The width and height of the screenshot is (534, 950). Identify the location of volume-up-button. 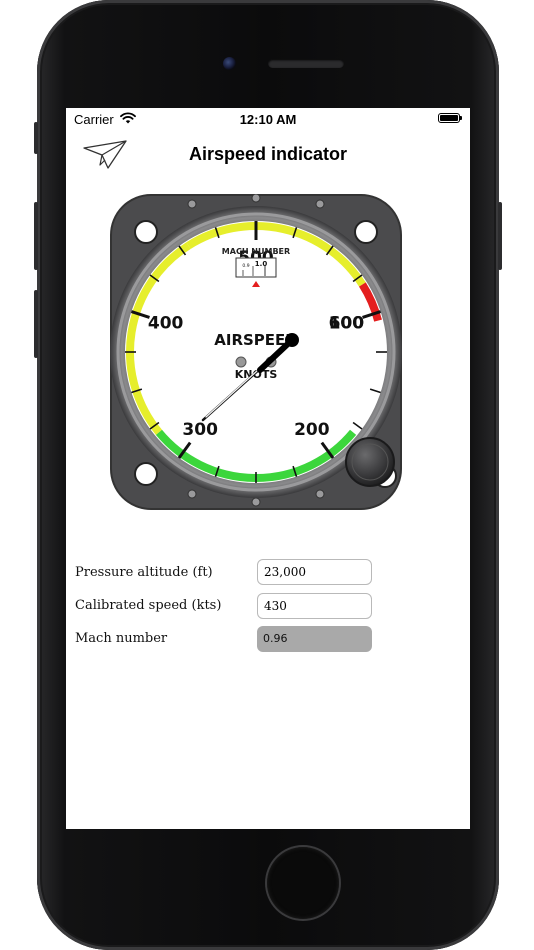
(36, 236).